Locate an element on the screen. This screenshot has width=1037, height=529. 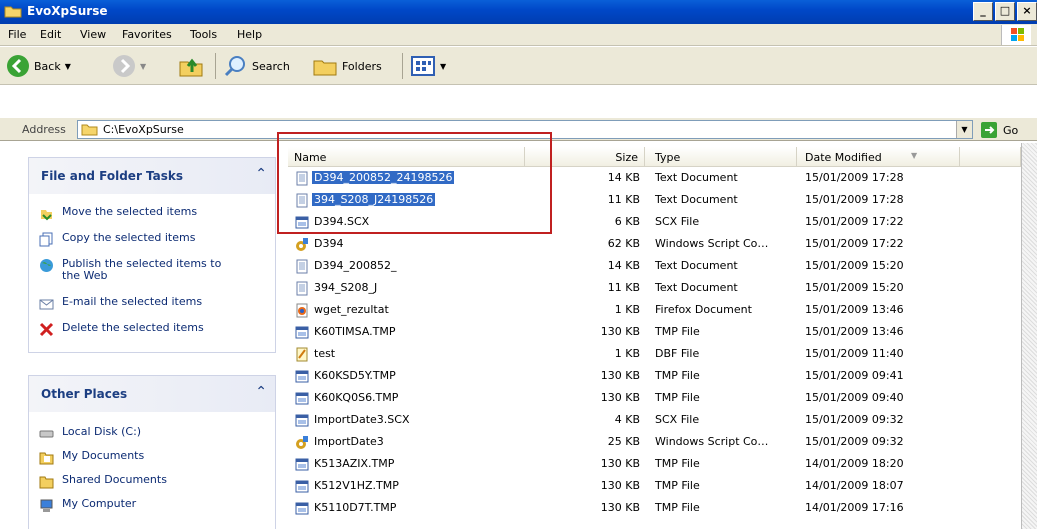
address-value: C:\EvoXpSurse is located at coordinates (143, 129).